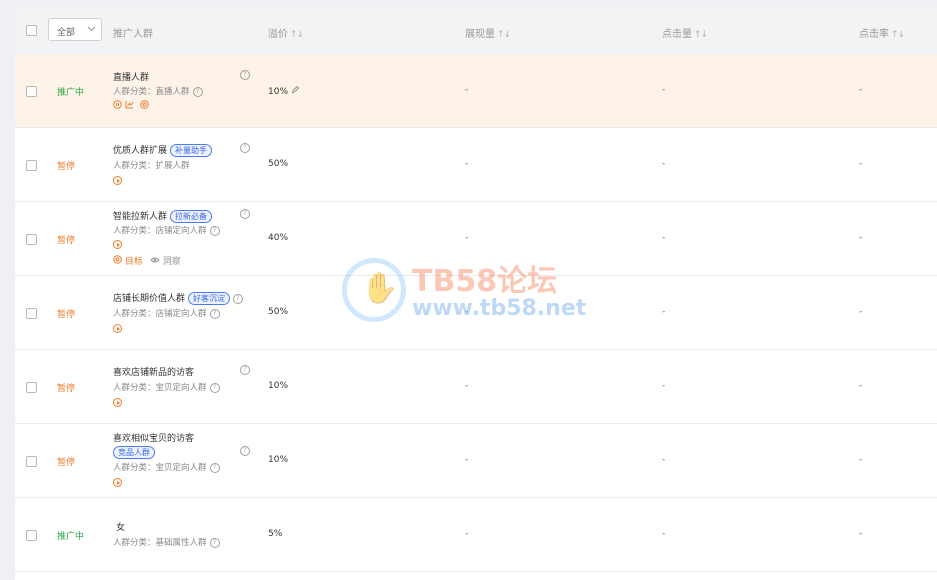 The height and width of the screenshot is (580, 937). I want to click on category-value: 扩展人群, so click(172, 166).